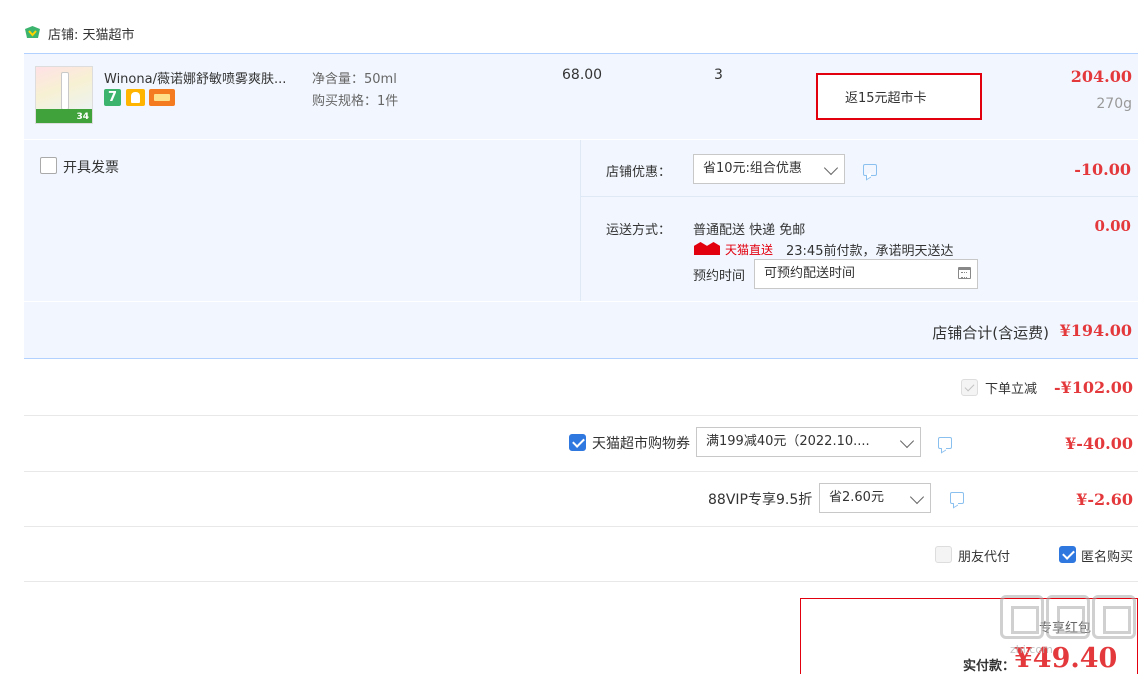 The width and height of the screenshot is (1148, 674). I want to click on vip-discount-amount: ¥-2.60, so click(1104, 499).